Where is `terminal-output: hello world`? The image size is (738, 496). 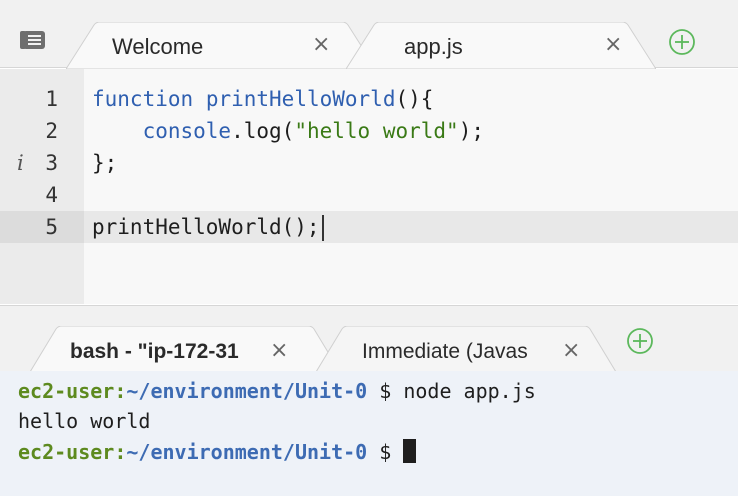 terminal-output: hello world is located at coordinates (84, 421).